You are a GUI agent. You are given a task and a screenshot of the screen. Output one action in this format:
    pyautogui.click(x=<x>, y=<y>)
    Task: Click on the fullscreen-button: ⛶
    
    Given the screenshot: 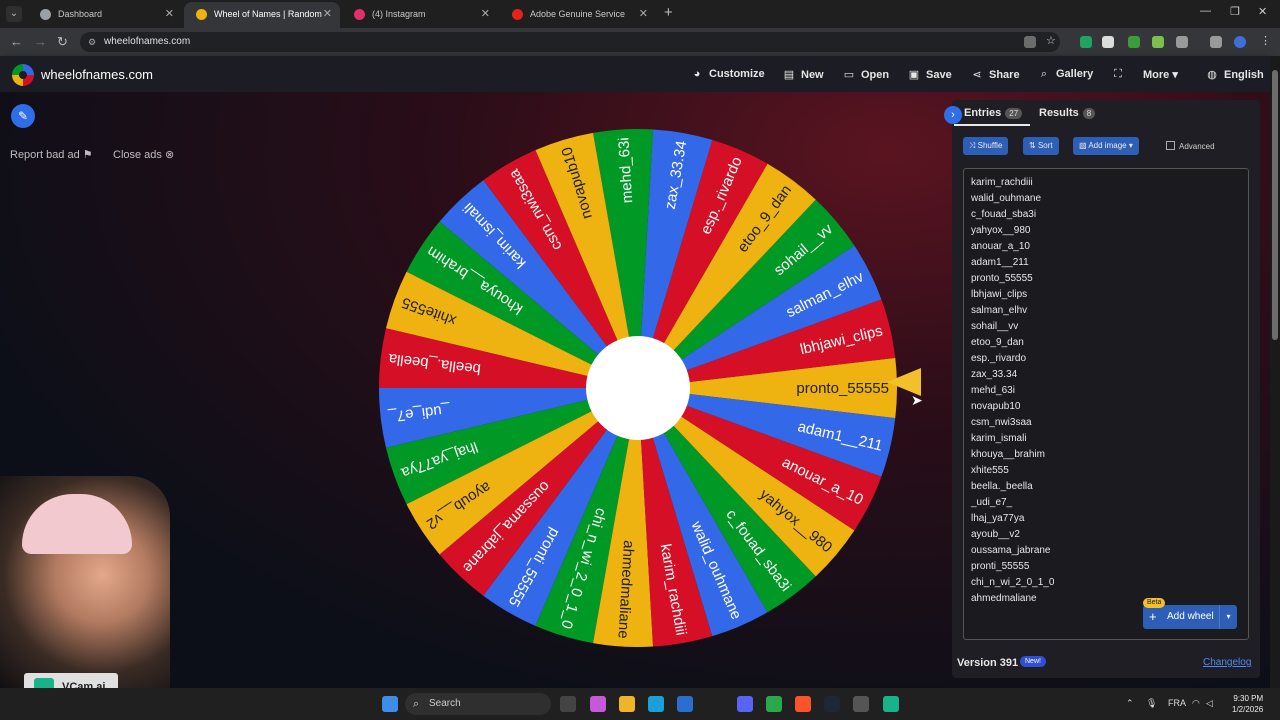 What is the action you would take?
    pyautogui.click(x=1120, y=74)
    